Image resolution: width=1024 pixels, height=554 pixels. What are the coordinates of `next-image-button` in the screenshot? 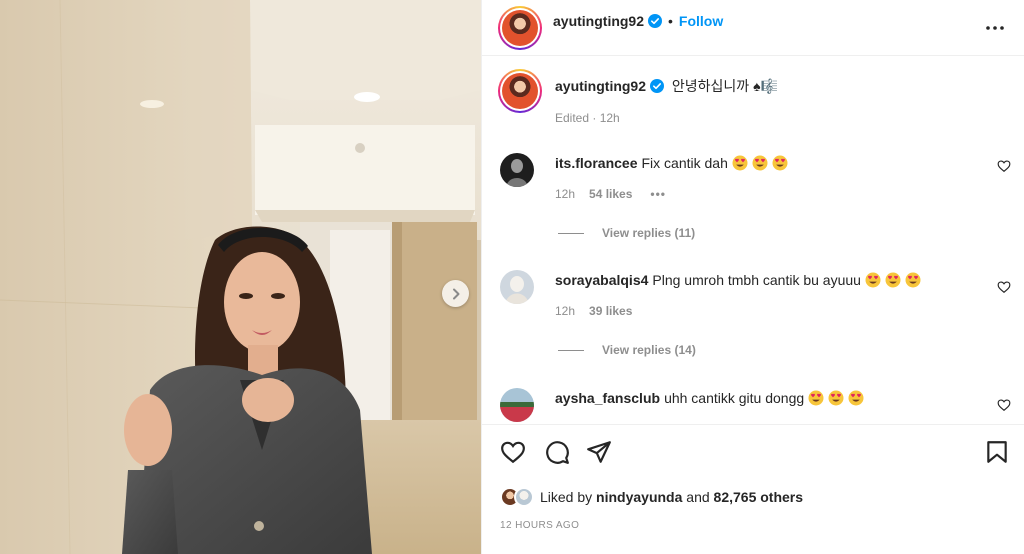 It's located at (455, 293).